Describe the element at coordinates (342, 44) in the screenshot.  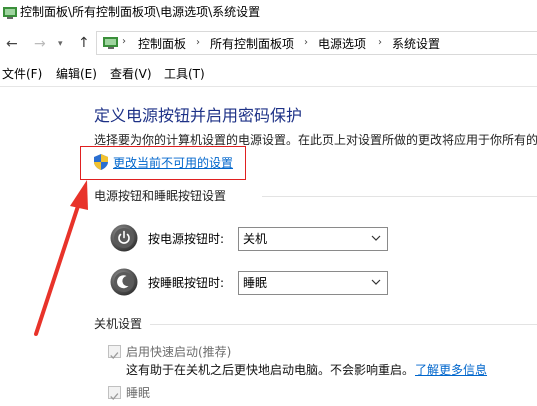
I see `breadcrumb-power-options: 电源选项` at that location.